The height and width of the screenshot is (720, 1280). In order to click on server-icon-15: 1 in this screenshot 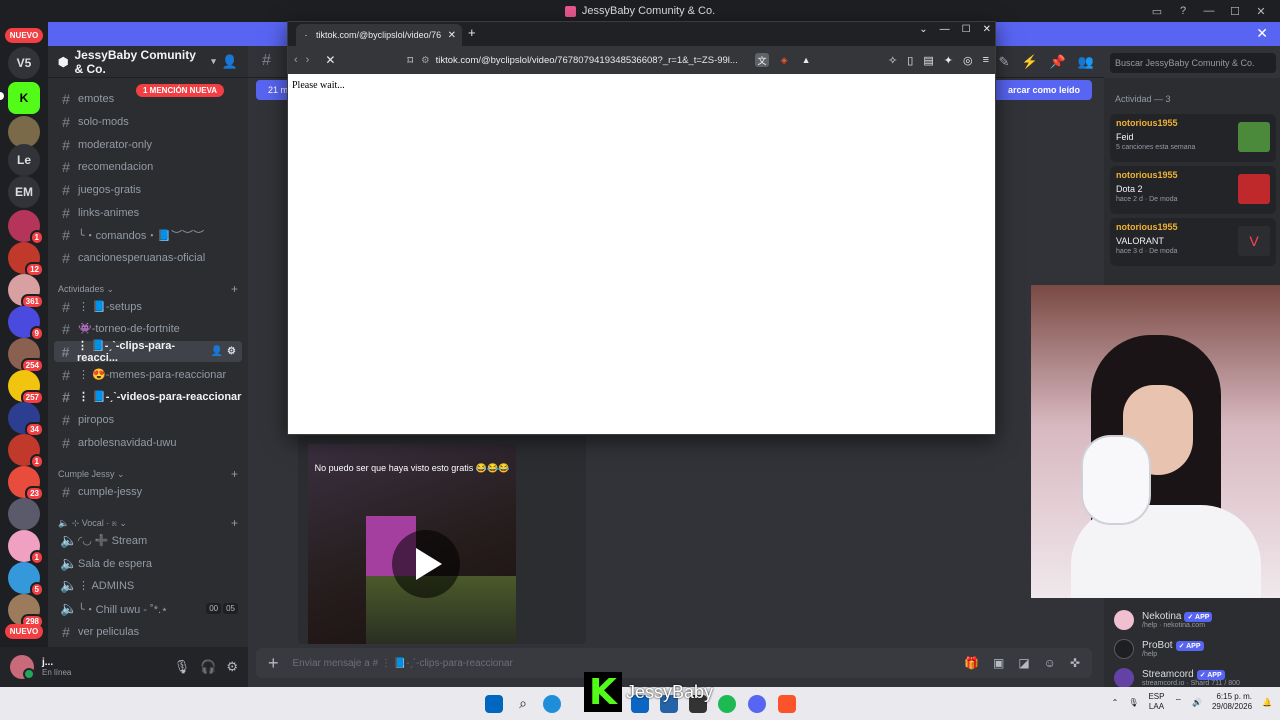, I will do `click(26, 547)`.